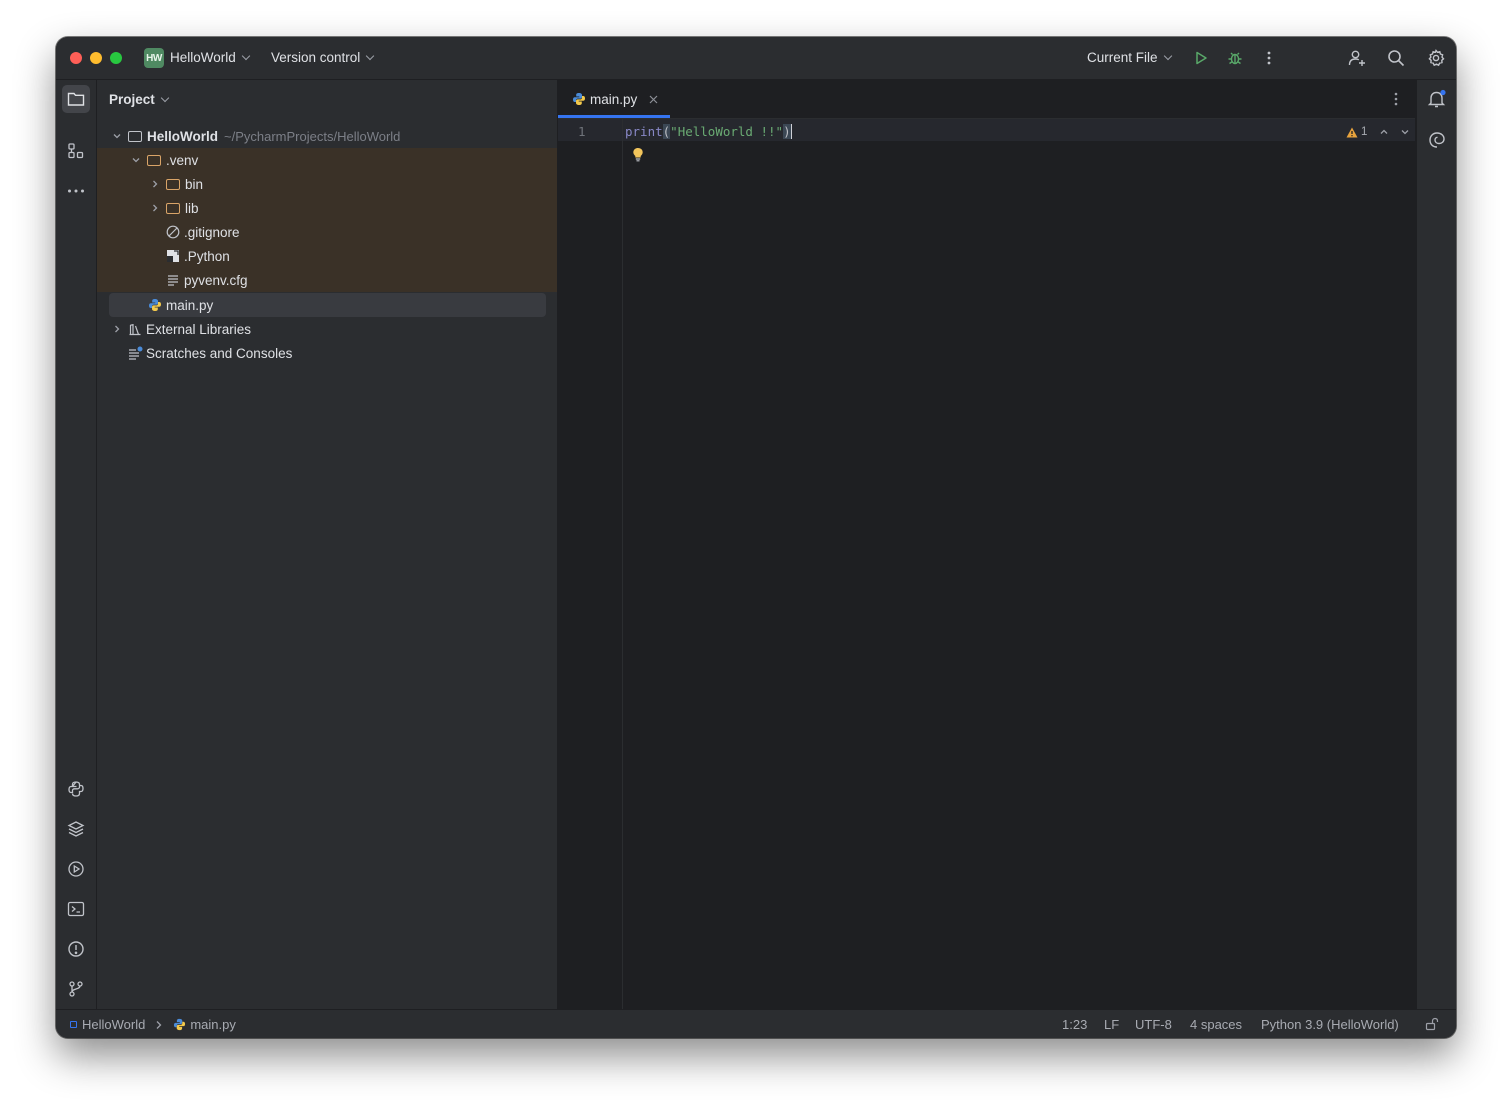  I want to click on project-switcher: HelloWorld, so click(210, 57).